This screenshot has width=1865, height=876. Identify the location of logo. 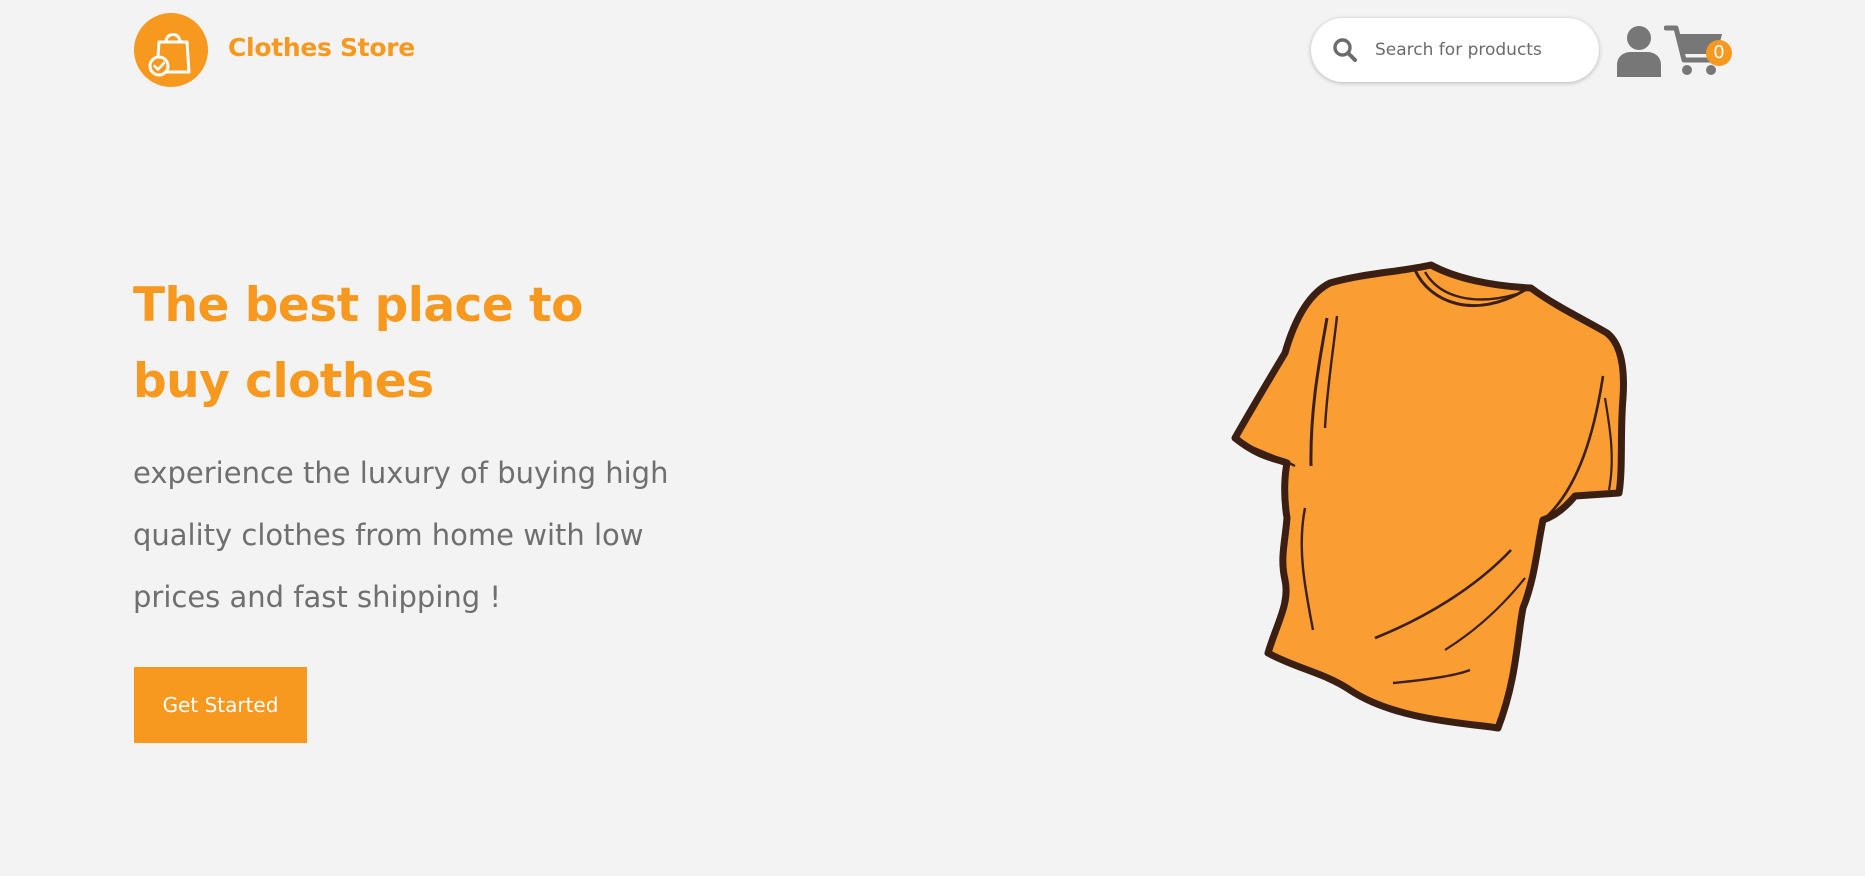
(171, 50).